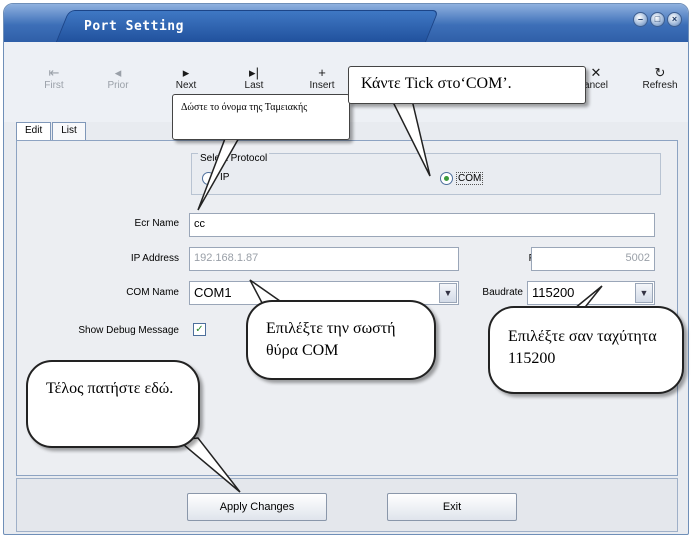 This screenshot has height=538, width=691. Describe the element at coordinates (470, 178) in the screenshot. I see `radio-com-label: COM` at that location.